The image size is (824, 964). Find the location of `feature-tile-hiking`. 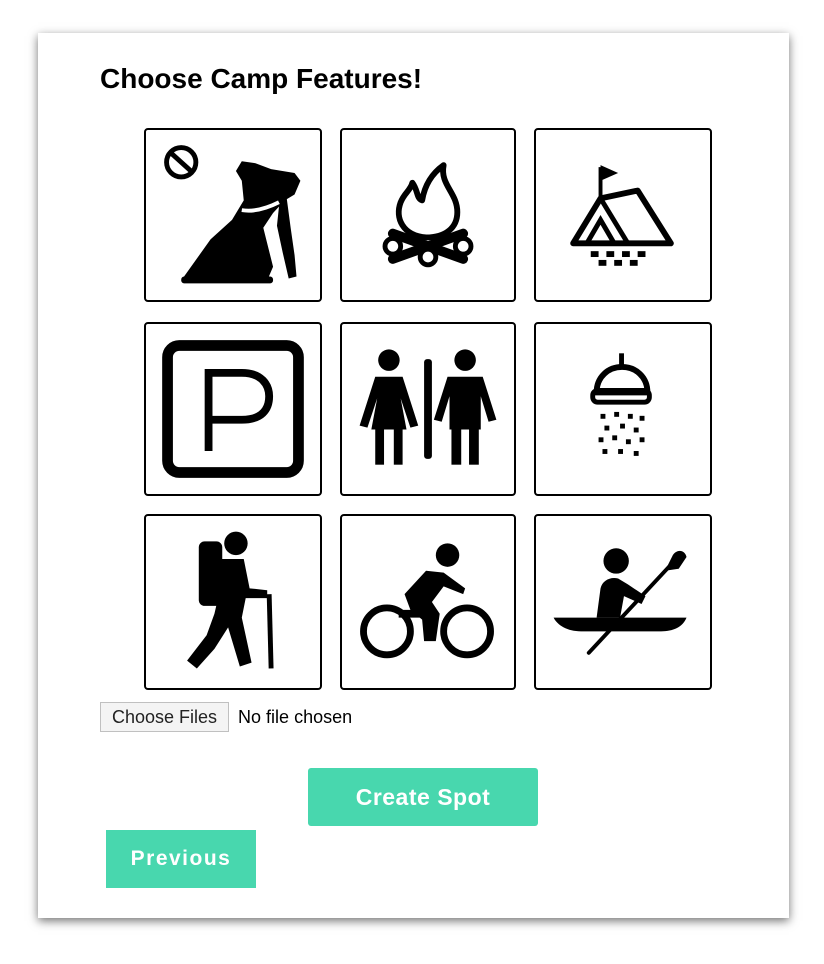

feature-tile-hiking is located at coordinates (233, 602).